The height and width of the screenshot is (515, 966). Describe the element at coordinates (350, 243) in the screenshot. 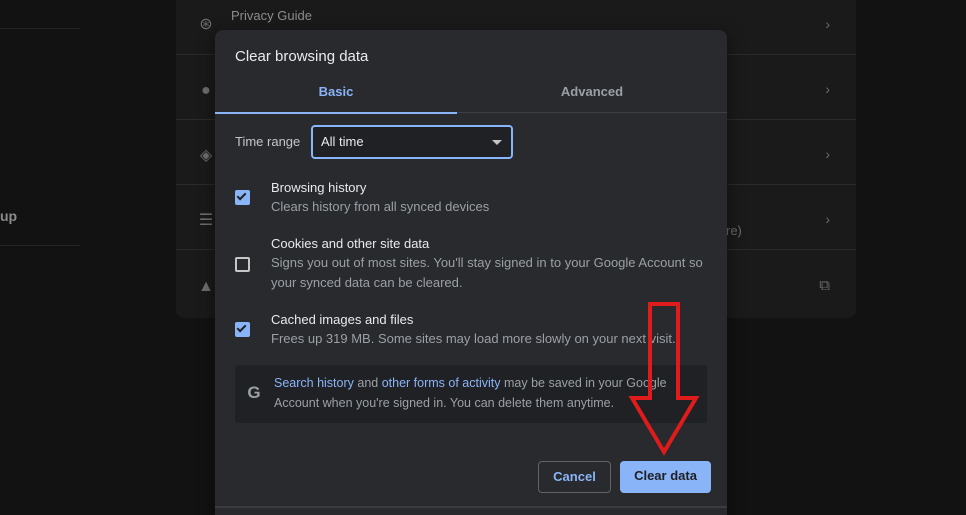

I see `option-title: Cookies and other site data` at that location.